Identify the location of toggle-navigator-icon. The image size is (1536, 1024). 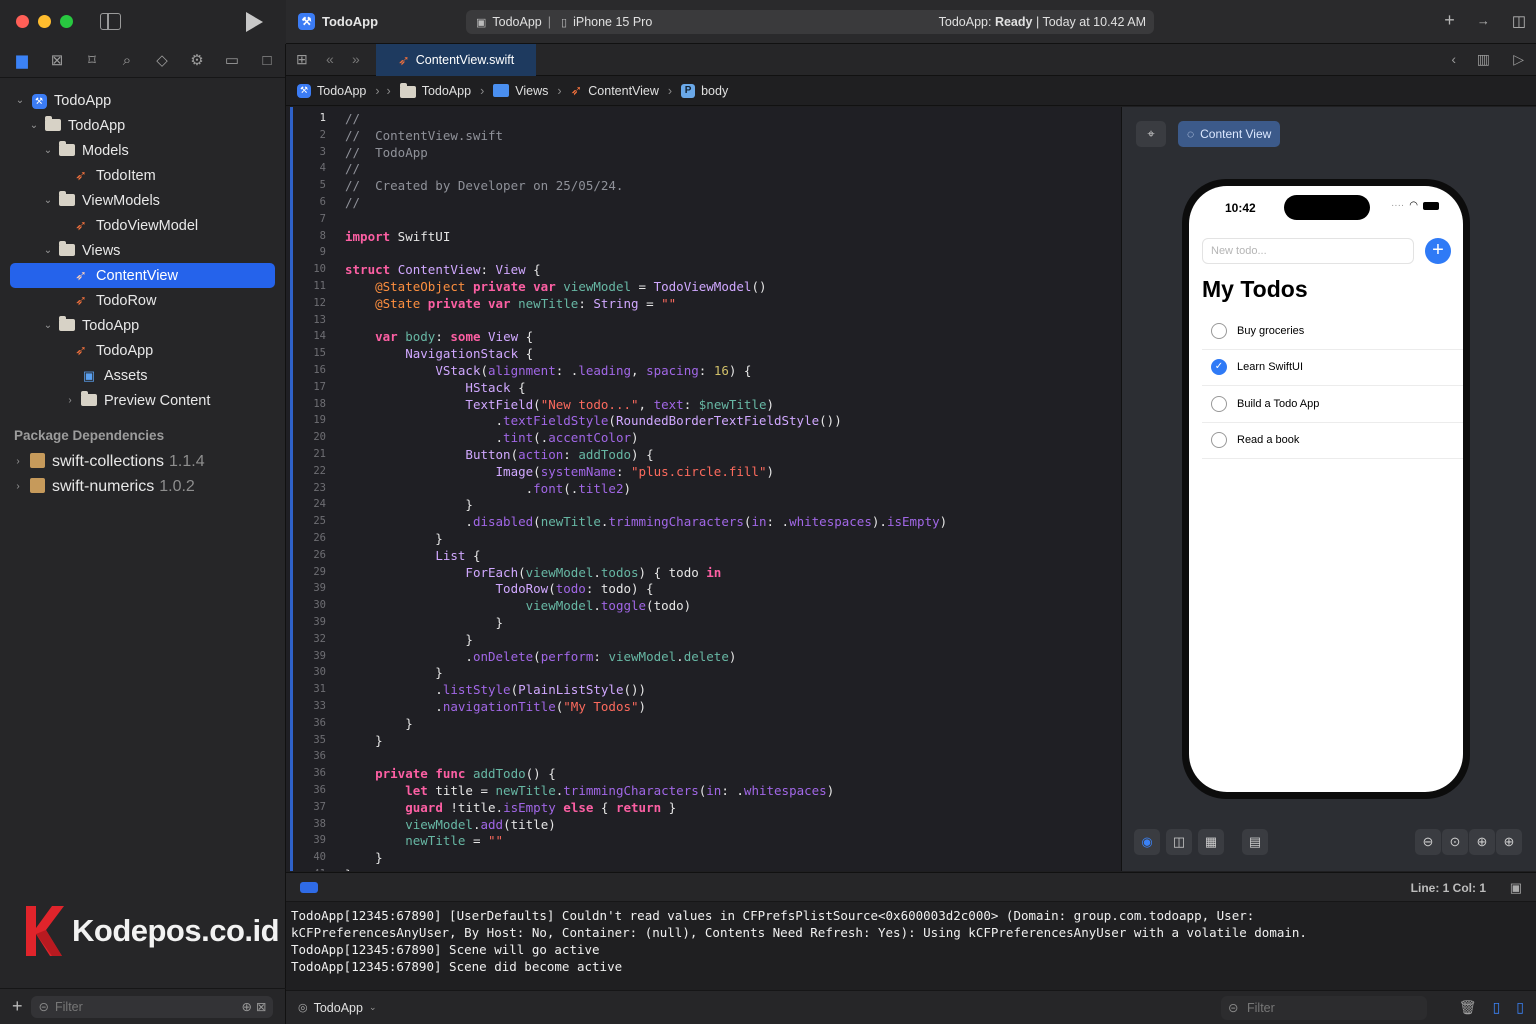
(110, 21).